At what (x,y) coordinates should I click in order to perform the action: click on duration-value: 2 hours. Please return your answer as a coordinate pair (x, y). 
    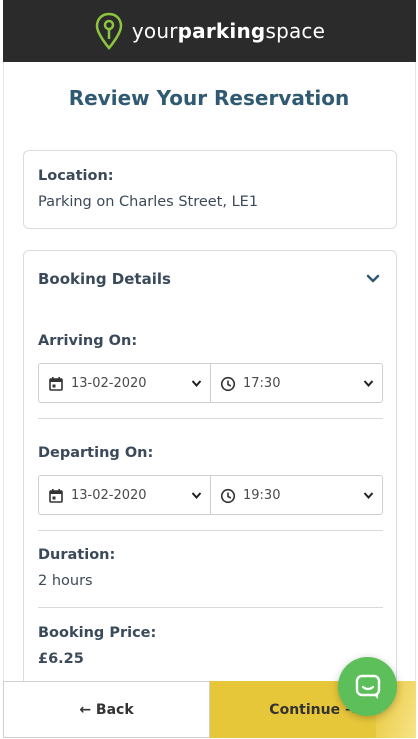
    Looking at the image, I should click on (65, 581).